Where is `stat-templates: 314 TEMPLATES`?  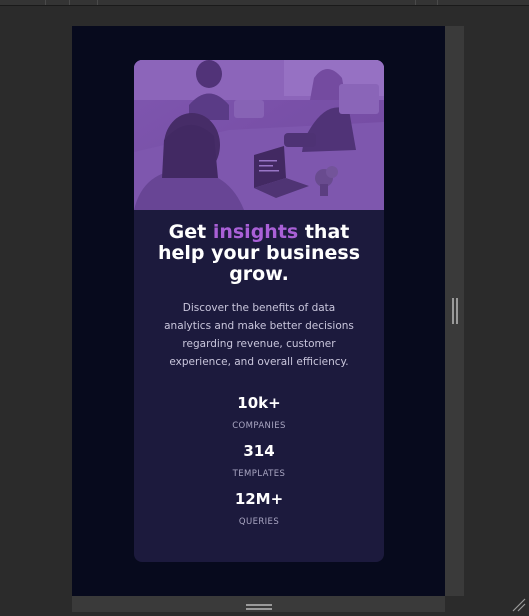 stat-templates: 314 TEMPLATES is located at coordinates (259, 460).